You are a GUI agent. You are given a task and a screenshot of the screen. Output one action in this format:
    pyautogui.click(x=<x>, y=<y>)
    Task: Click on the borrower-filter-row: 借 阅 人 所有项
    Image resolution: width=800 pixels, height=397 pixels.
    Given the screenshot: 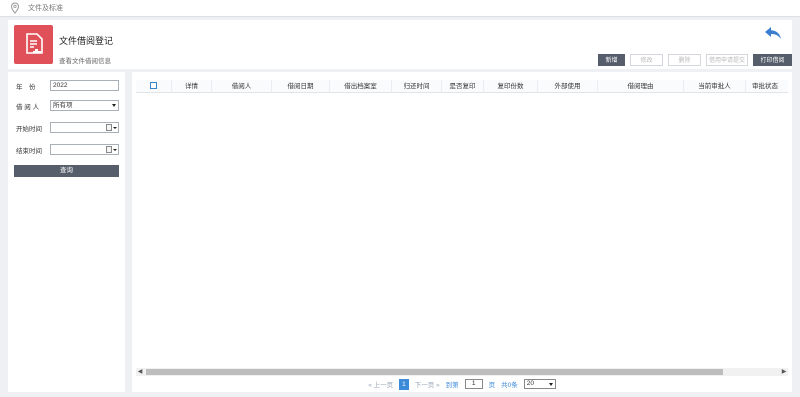 What is the action you would take?
    pyautogui.click(x=63, y=105)
    